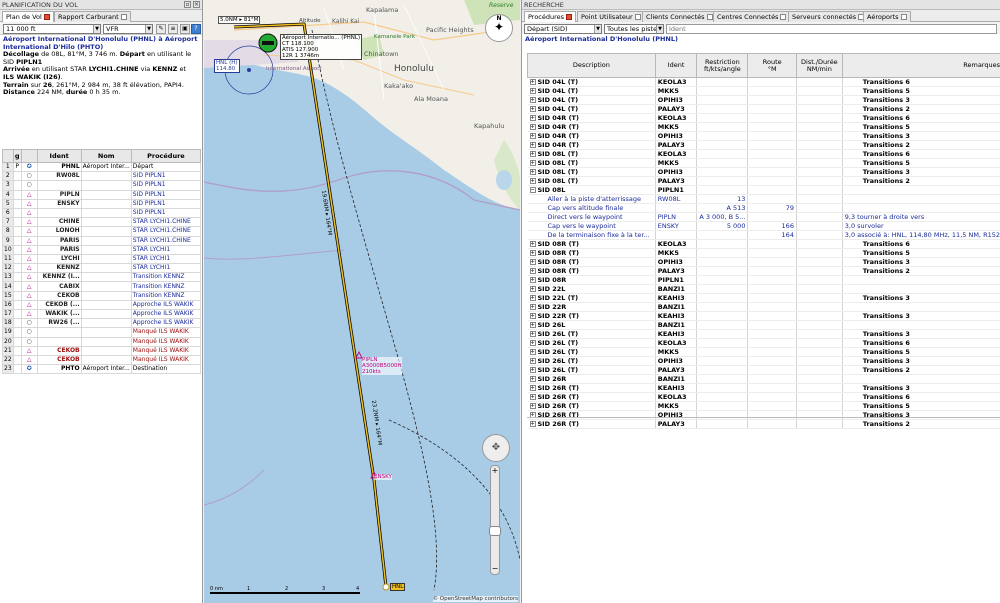 This screenshot has height=603, width=1000. I want to click on procedure-type-combo: Départ (SID) ▼, so click(563, 29).